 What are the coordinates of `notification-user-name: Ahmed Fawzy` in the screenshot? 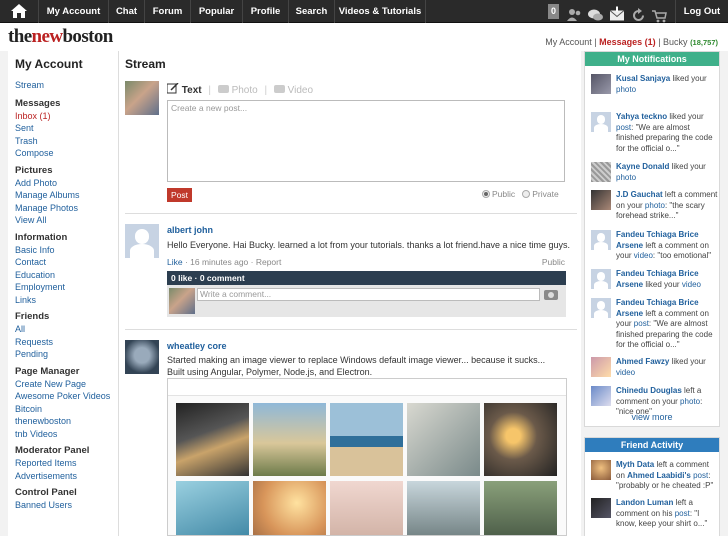 It's located at (642, 361).